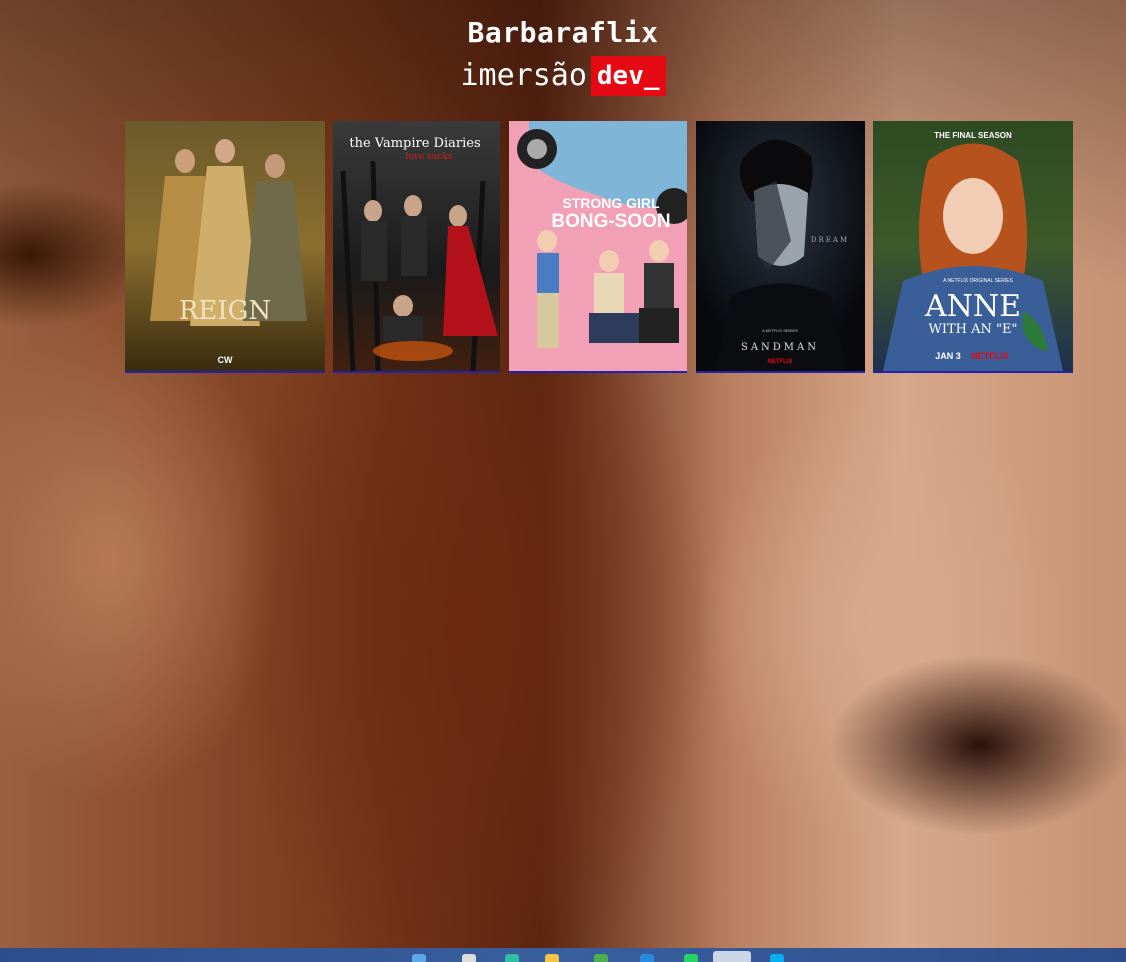 This screenshot has width=1126, height=962. What do you see at coordinates (610, 221) in the screenshot?
I see `poster-bong-soon-title-2: BONG-SOON` at bounding box center [610, 221].